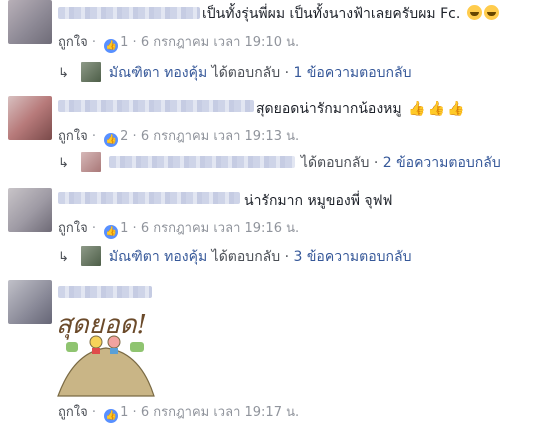 This screenshot has width=540, height=423. I want to click on comment-meta: ถูกใจ · 👍 2 · 6 กรกฎาคม เวลา 19:13 น., so click(179, 138).